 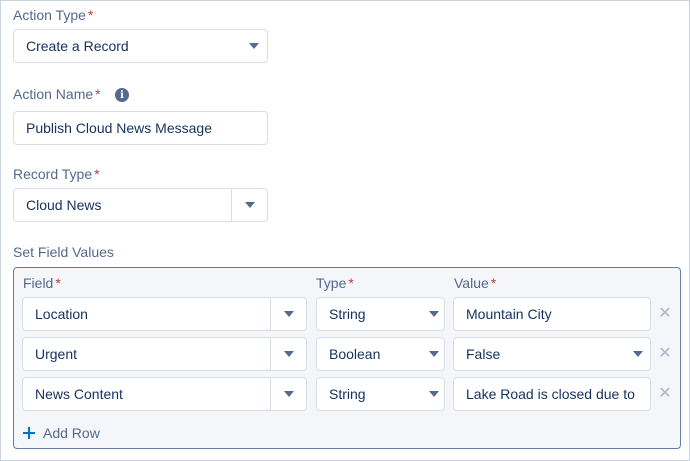 I want to click on row-type-select: Boolean, so click(x=380, y=354).